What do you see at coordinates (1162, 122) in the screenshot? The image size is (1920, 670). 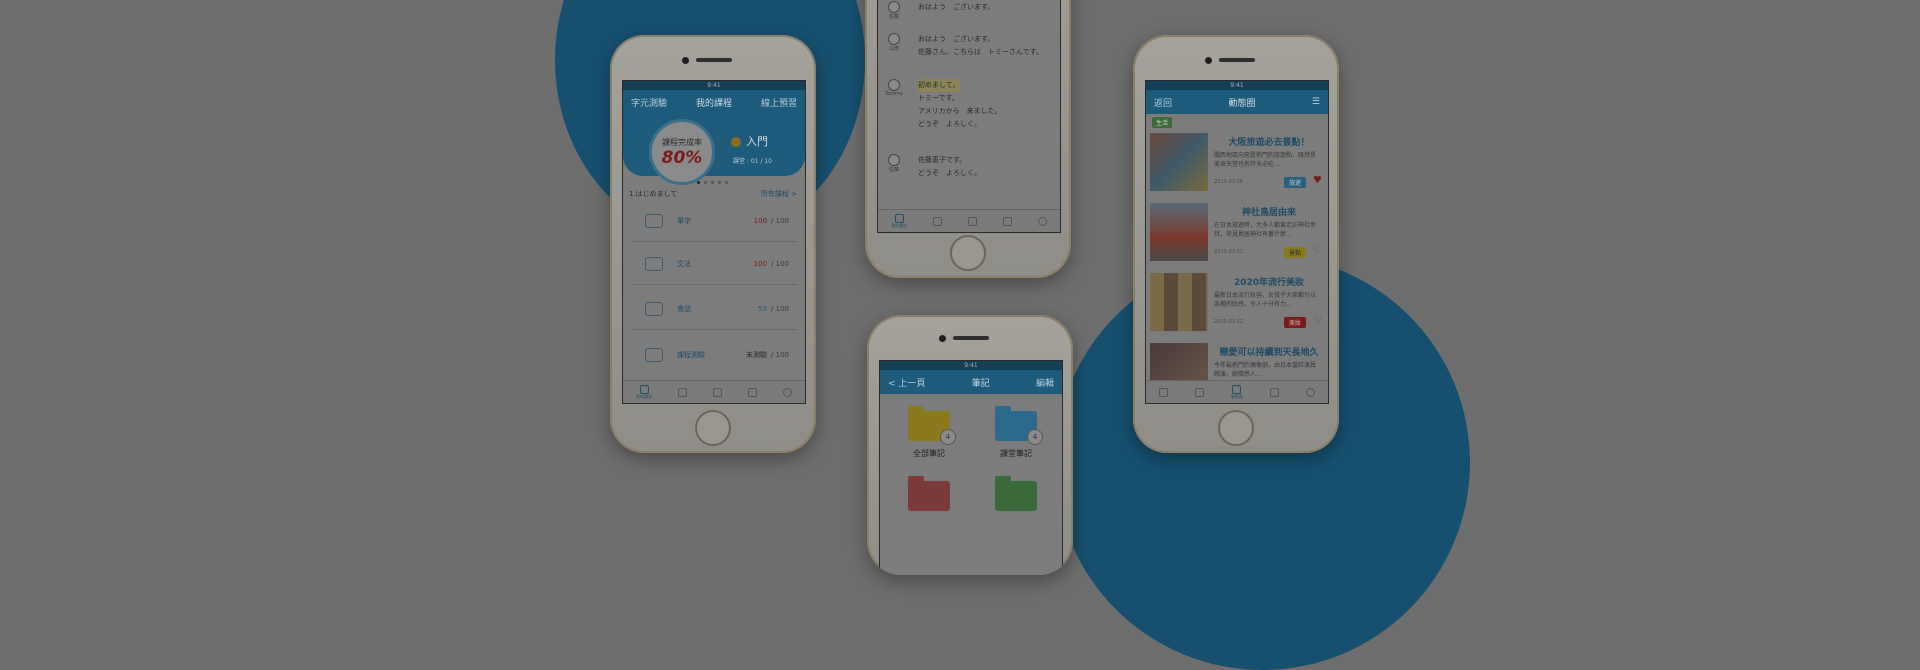 I see `category-tag: 生活` at bounding box center [1162, 122].